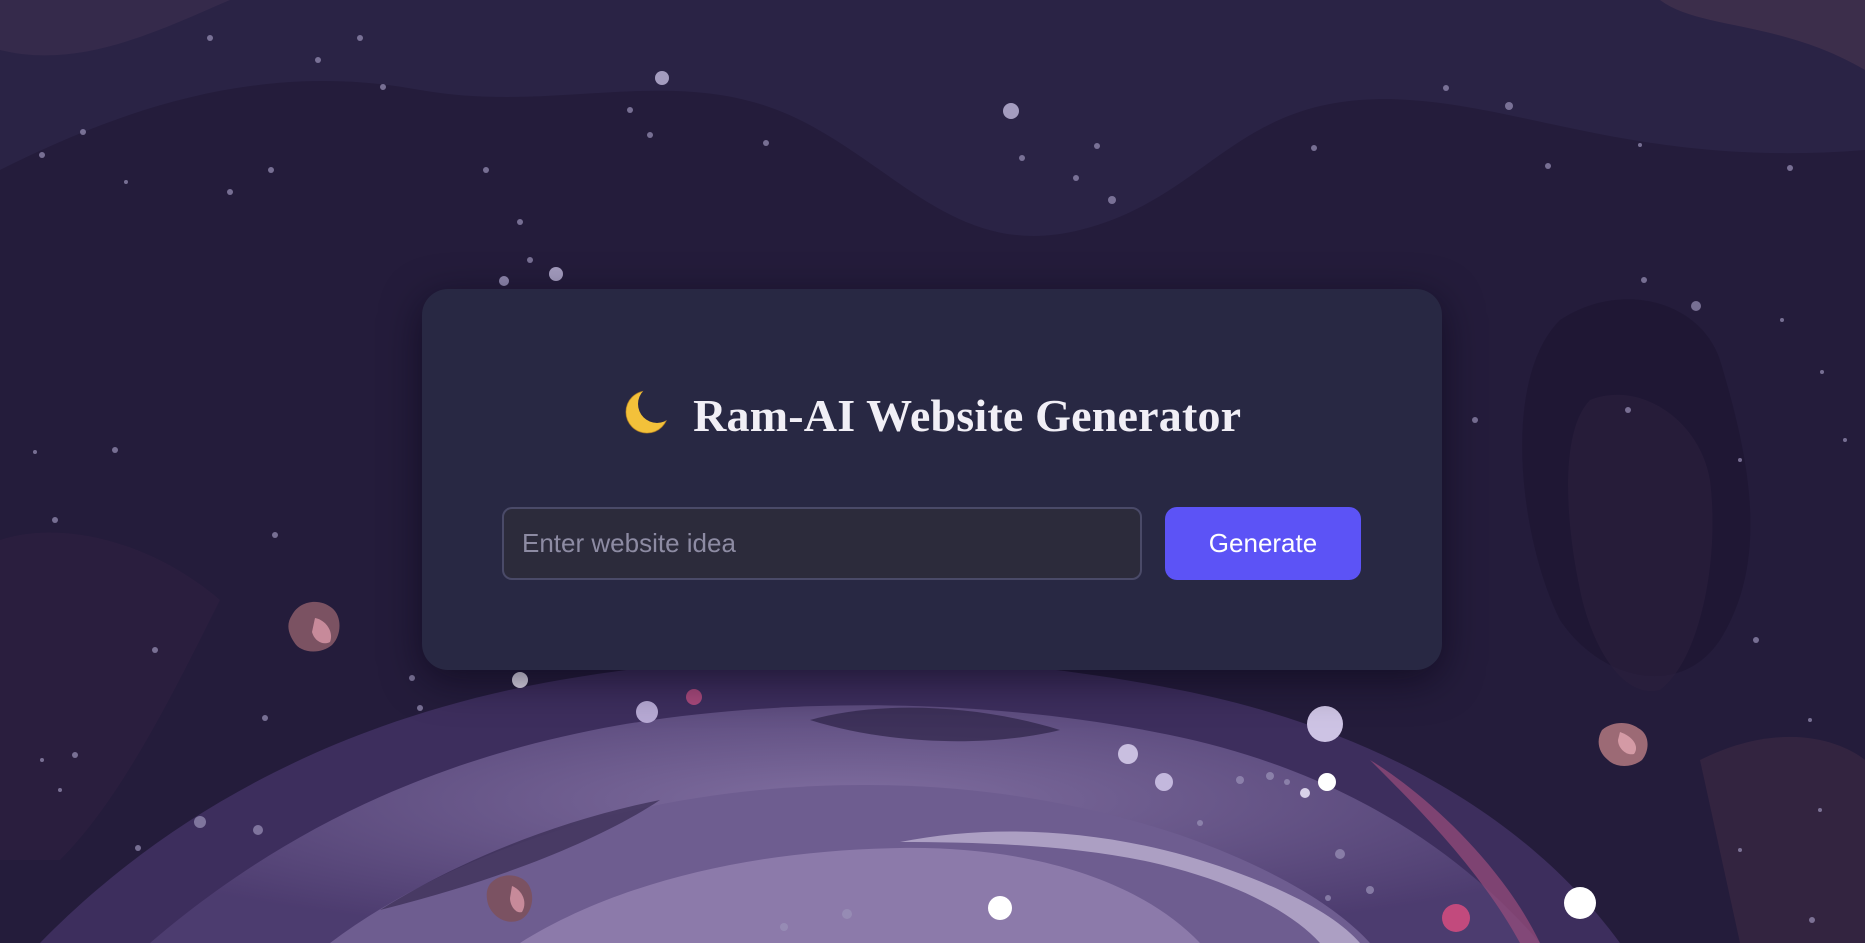  What do you see at coordinates (647, 411) in the screenshot?
I see `crescent-moon-icon` at bounding box center [647, 411].